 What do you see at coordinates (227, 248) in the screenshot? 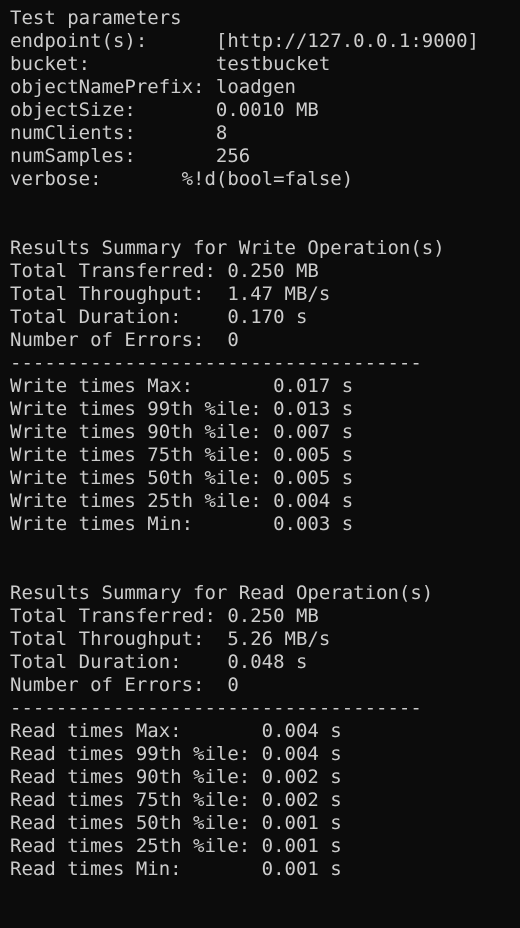
I see `terminal-line: Results Summary for Write Operation(s)` at bounding box center [227, 248].